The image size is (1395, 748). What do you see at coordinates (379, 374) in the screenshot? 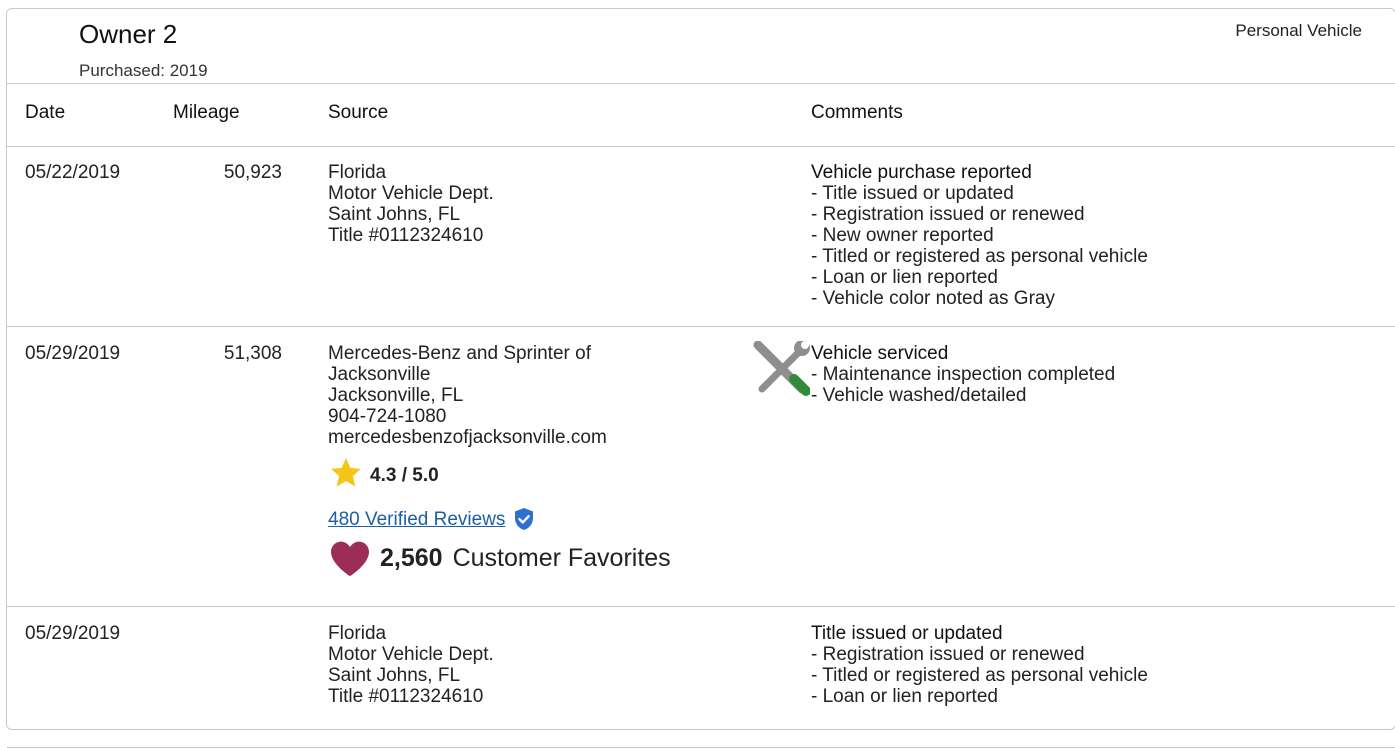
I see `source-line: Jacksonville` at bounding box center [379, 374].